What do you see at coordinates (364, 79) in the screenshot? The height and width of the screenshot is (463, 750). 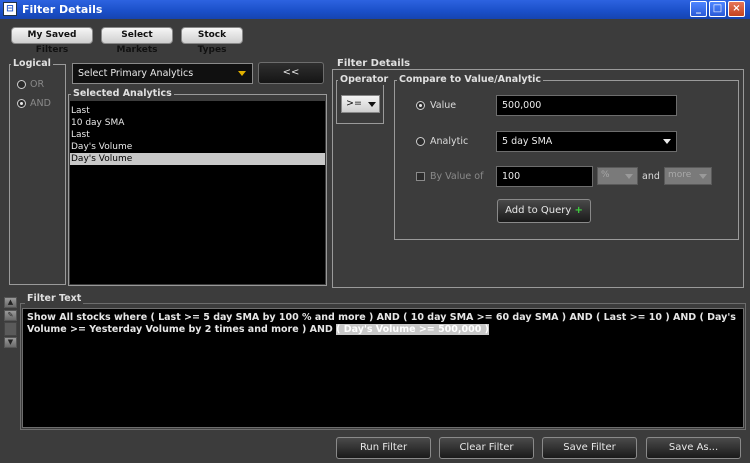 I see `operator-legend: Operator` at bounding box center [364, 79].